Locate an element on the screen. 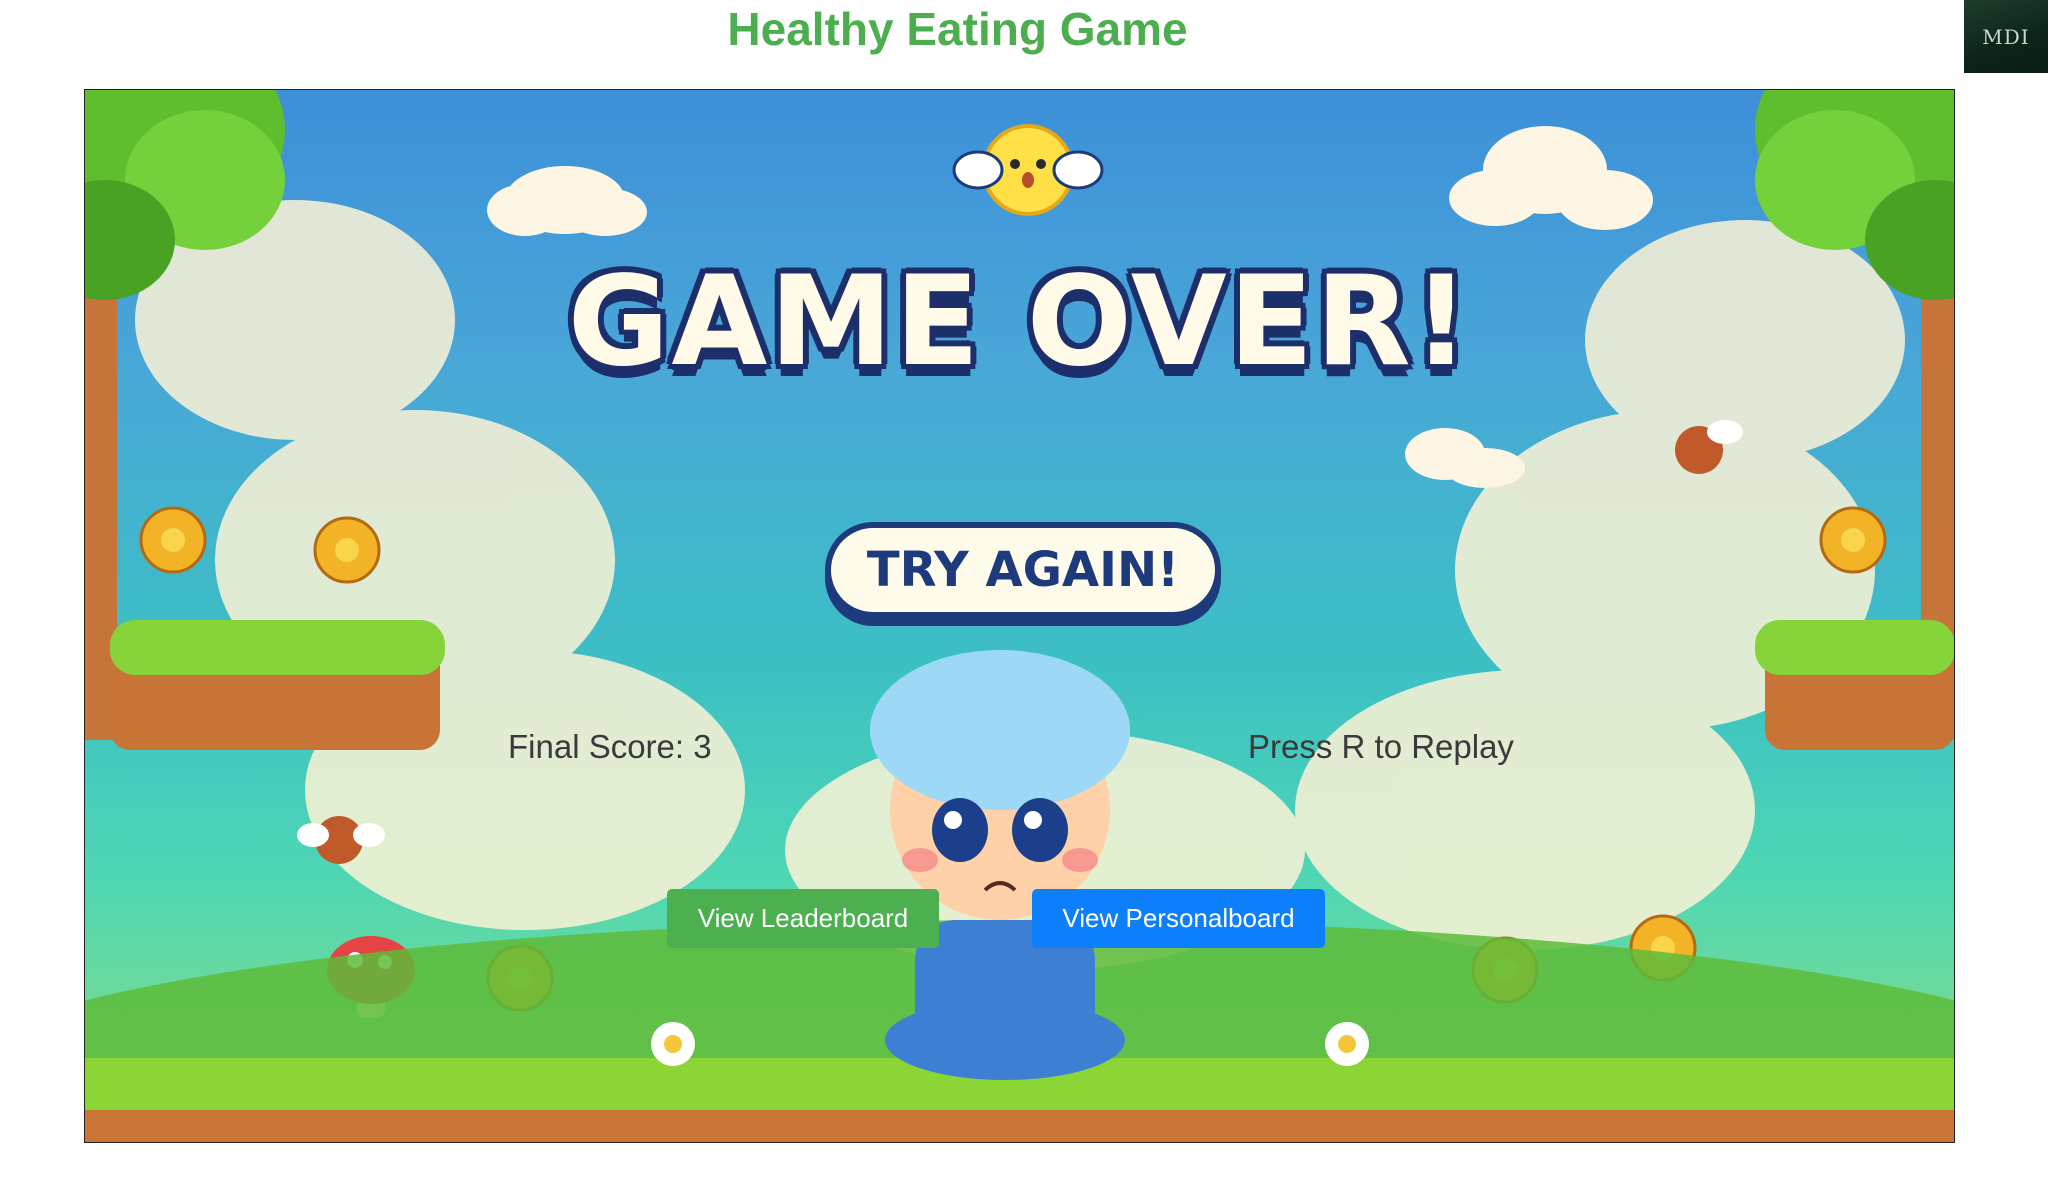 The width and height of the screenshot is (2048, 1203). mdi-logo: MDI is located at coordinates (2006, 36).